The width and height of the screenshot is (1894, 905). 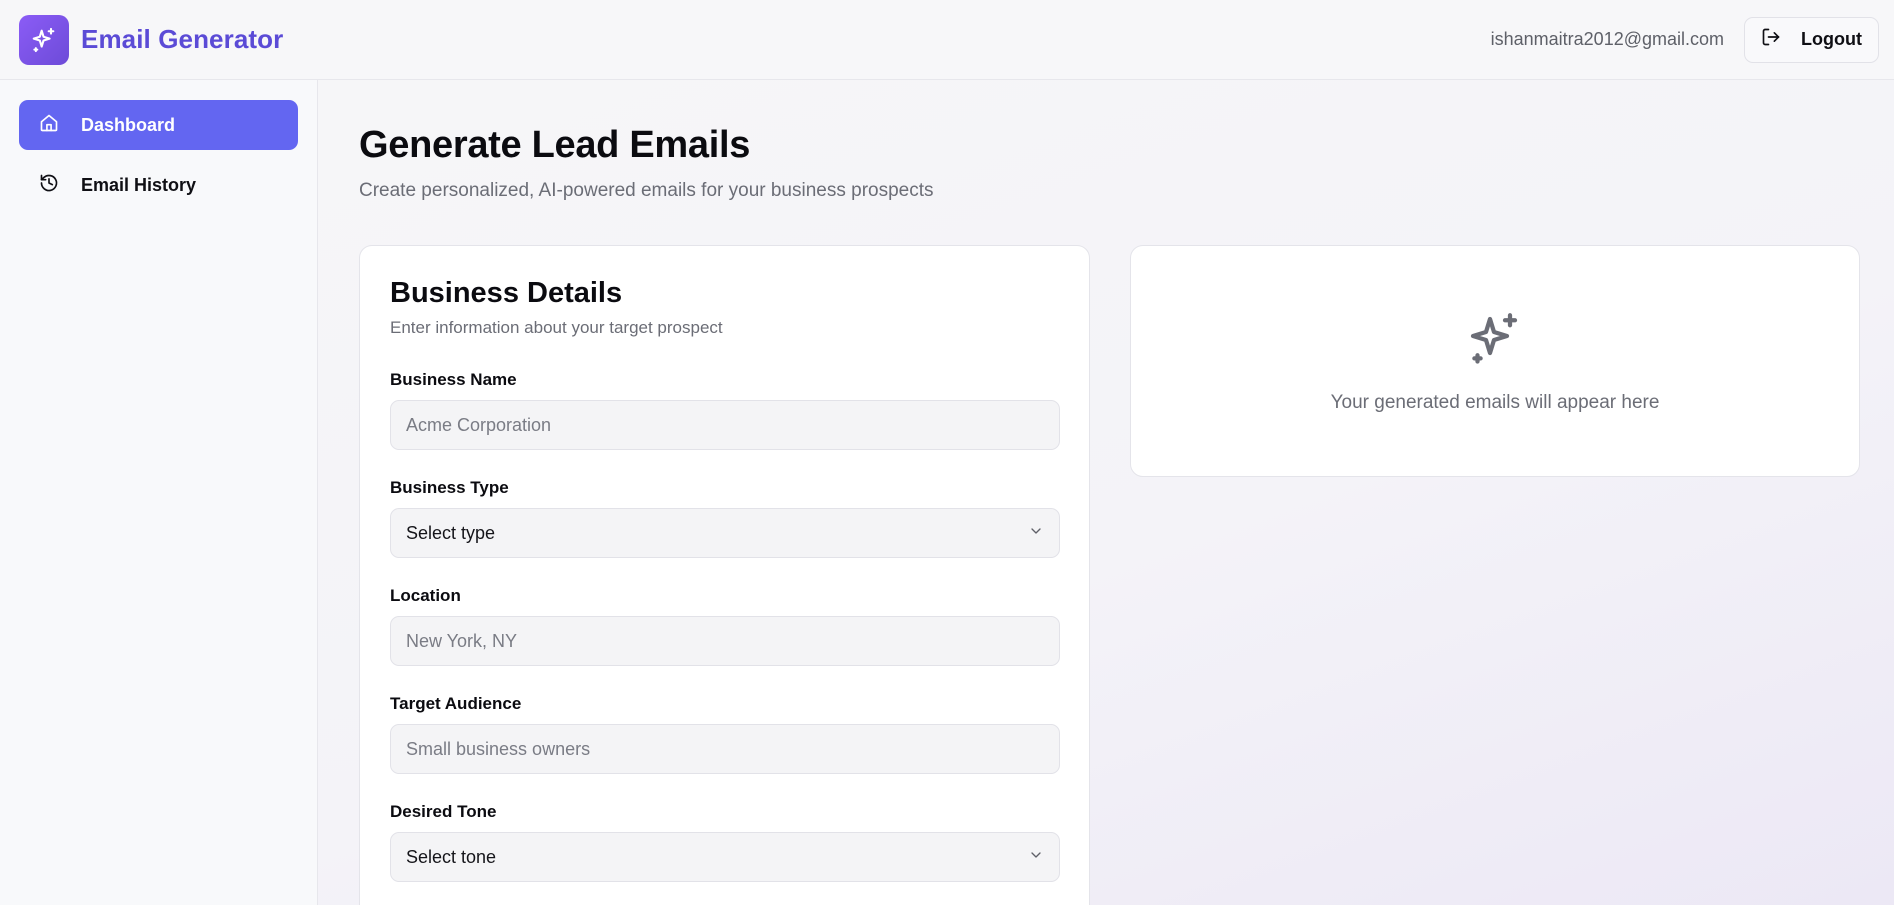 What do you see at coordinates (725, 749) in the screenshot?
I see `target-audience-input` at bounding box center [725, 749].